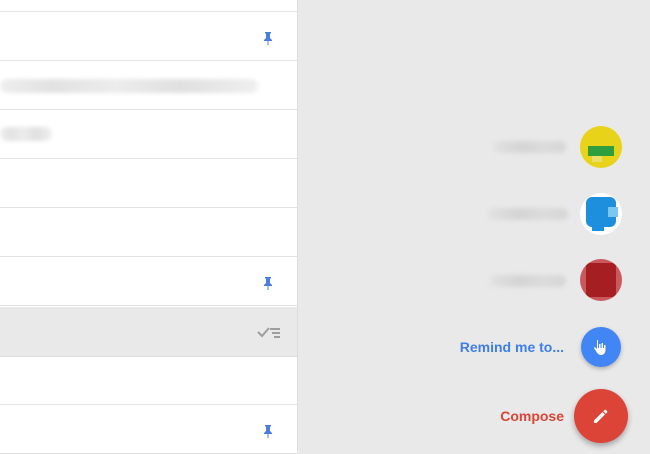 The width and height of the screenshot is (650, 454). Describe the element at coordinates (269, 332) in the screenshot. I see `done-all-icon` at that location.